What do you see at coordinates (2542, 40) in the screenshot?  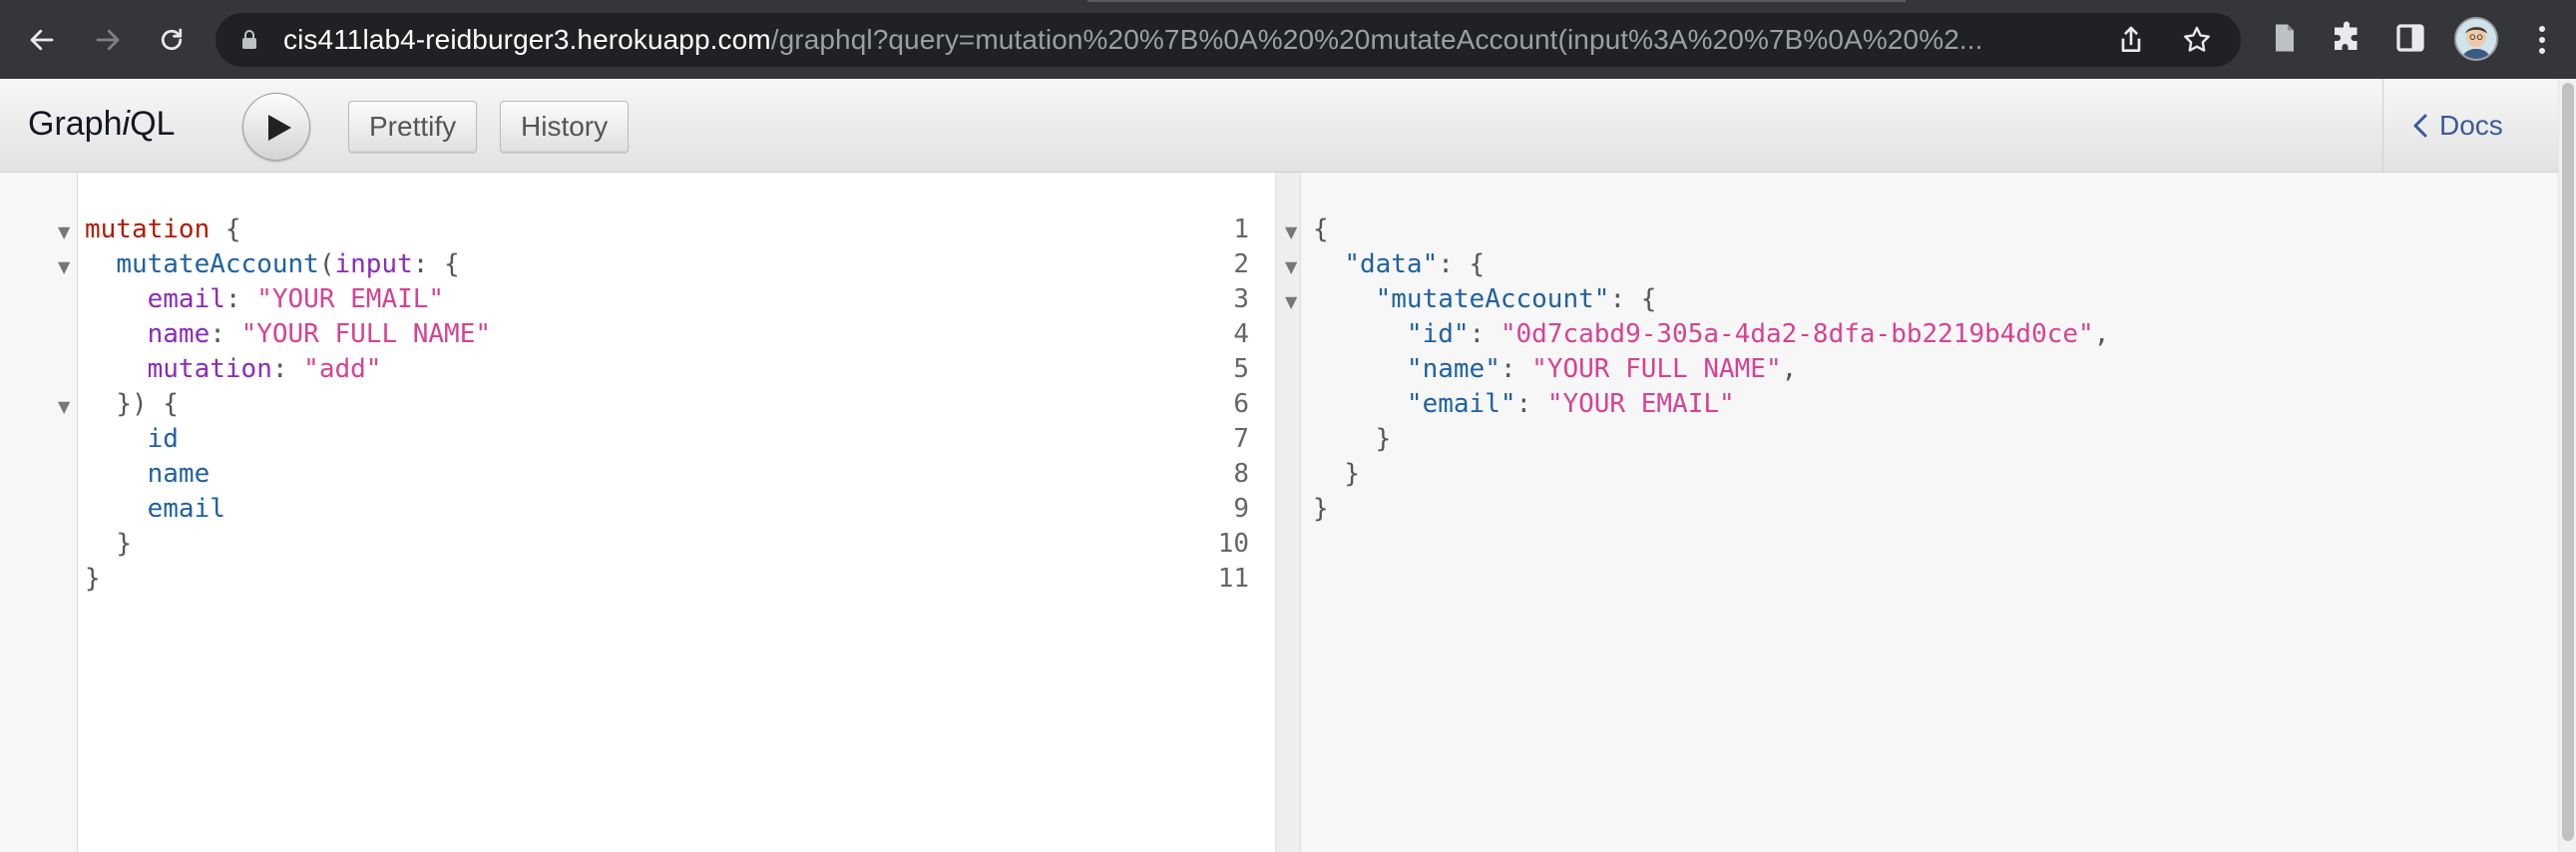 I see `more-menu-icon` at bounding box center [2542, 40].